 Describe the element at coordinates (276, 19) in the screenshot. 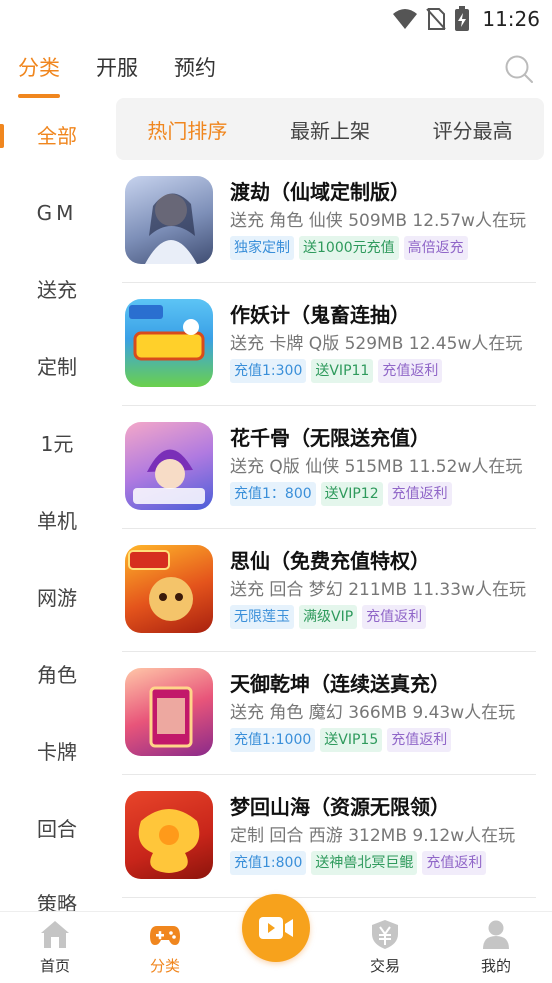

I see `status-bar: 11:26` at that location.